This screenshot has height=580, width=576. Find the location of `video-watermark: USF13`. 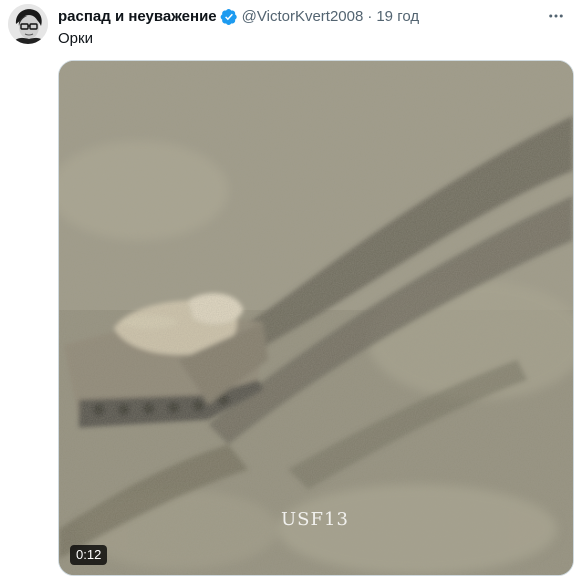

video-watermark: USF13 is located at coordinates (315, 519).